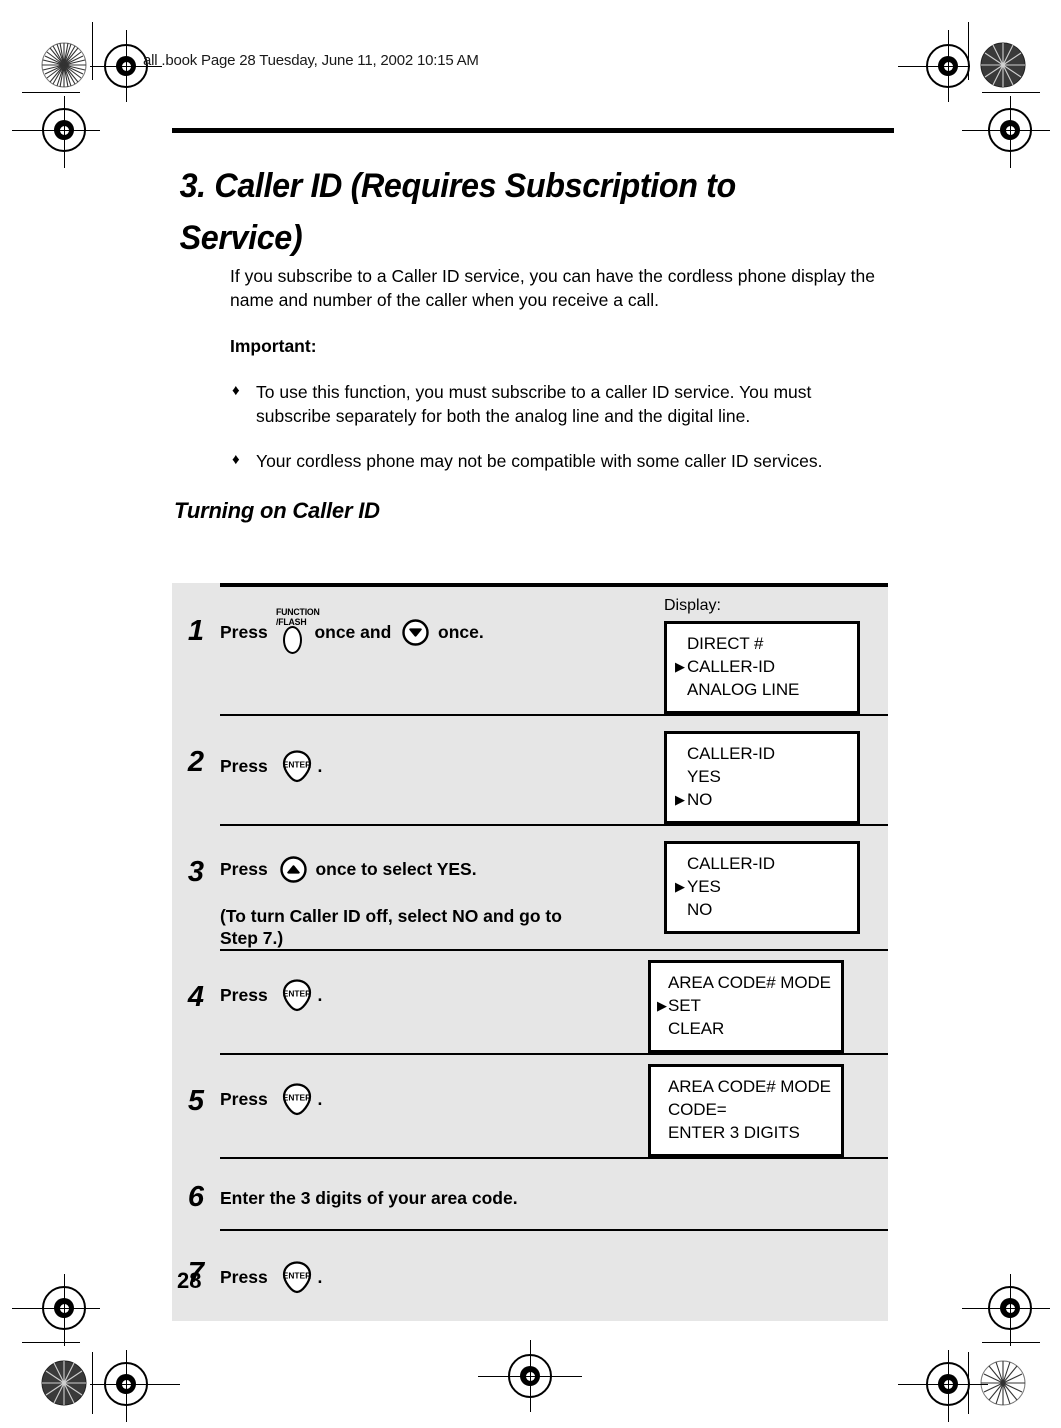  What do you see at coordinates (704, 776) in the screenshot?
I see `lcd-line: YES` at bounding box center [704, 776].